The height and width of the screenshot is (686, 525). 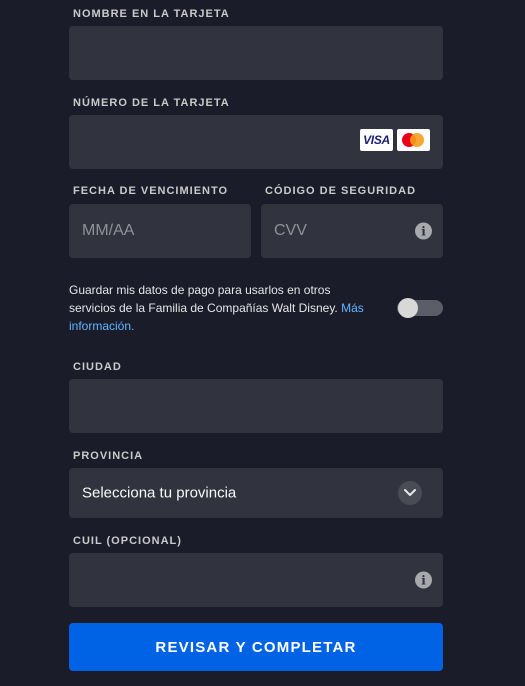 What do you see at coordinates (410, 493) in the screenshot?
I see `chevron-down-icon` at bounding box center [410, 493].